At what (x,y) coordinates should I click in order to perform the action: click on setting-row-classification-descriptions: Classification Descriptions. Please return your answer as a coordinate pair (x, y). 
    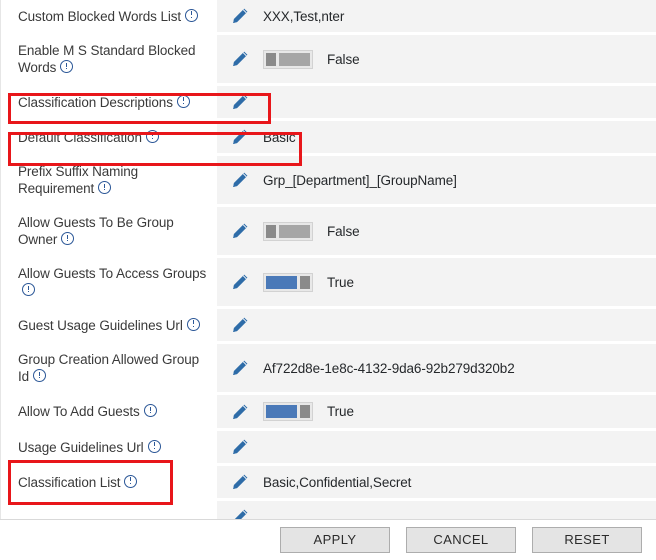
    Looking at the image, I should click on (328, 102).